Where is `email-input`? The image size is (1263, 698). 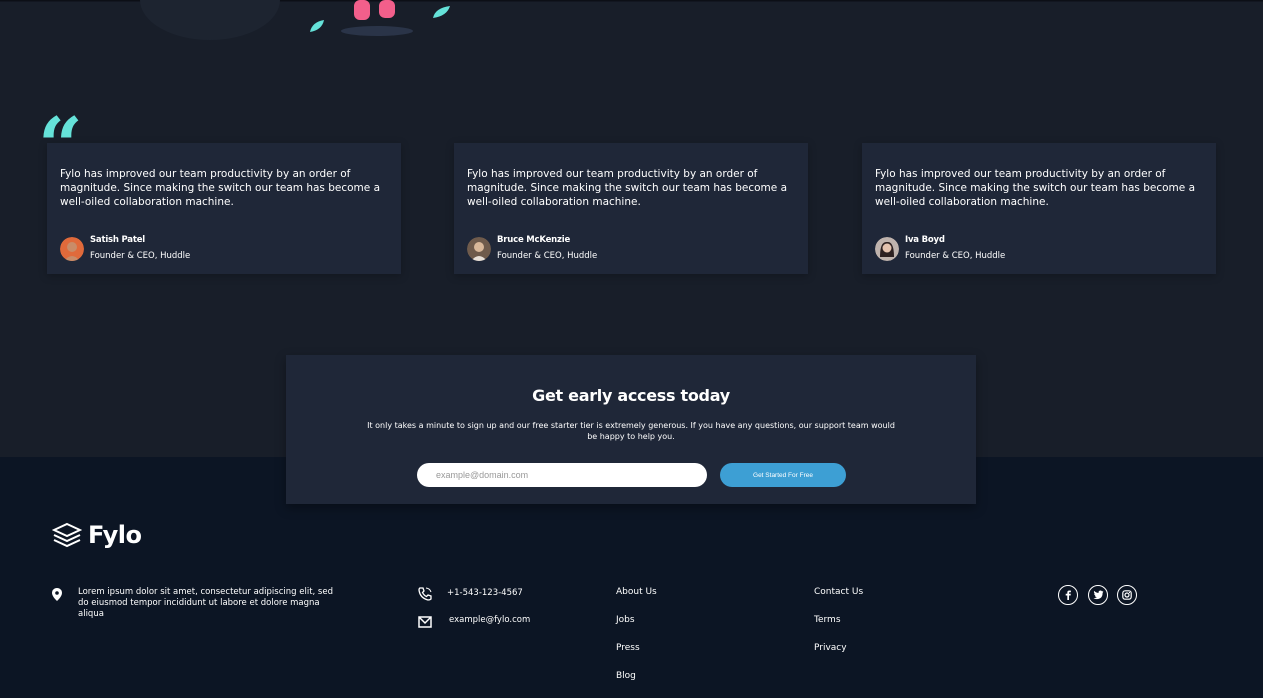 email-input is located at coordinates (562, 475).